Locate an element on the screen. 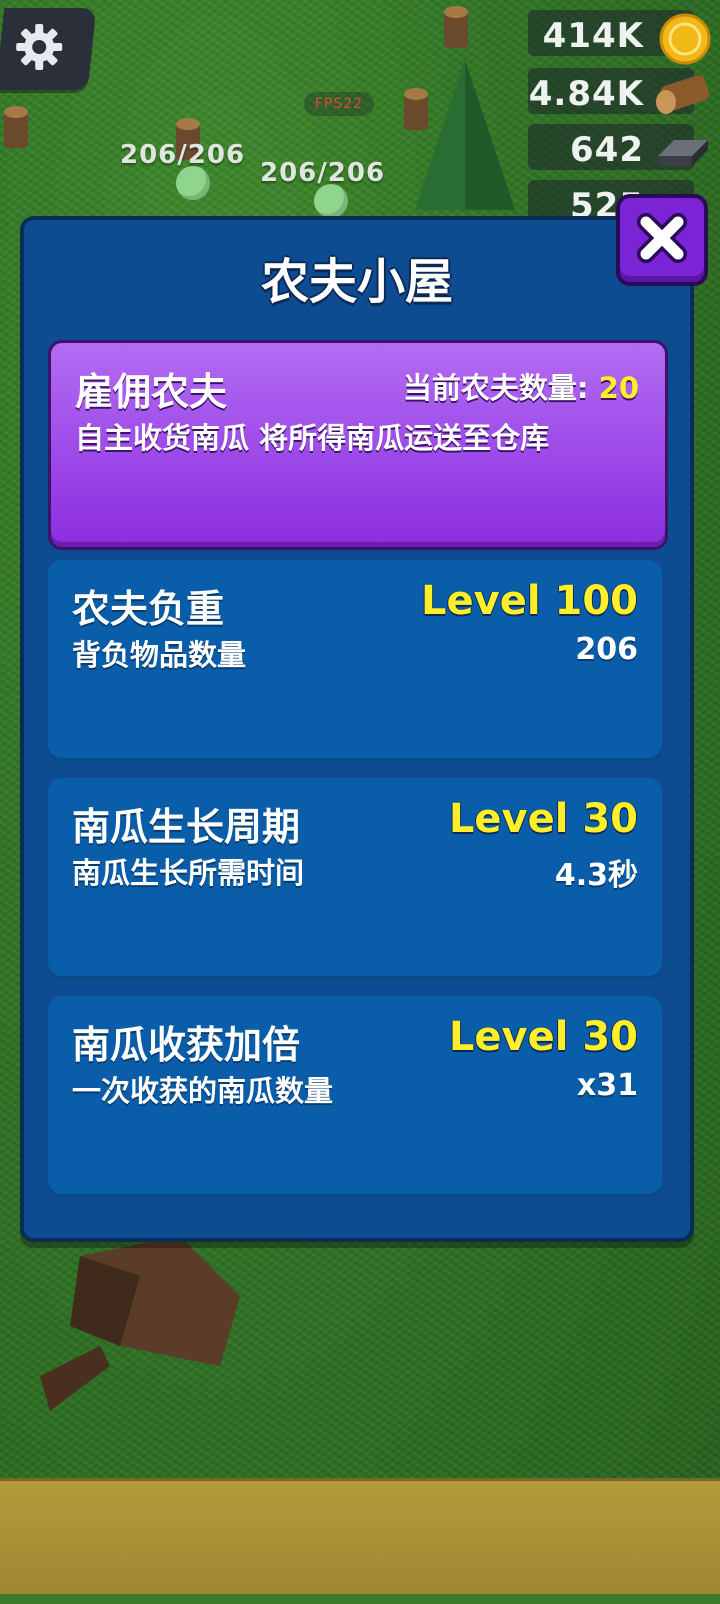  settings-button is located at coordinates (48, 49).